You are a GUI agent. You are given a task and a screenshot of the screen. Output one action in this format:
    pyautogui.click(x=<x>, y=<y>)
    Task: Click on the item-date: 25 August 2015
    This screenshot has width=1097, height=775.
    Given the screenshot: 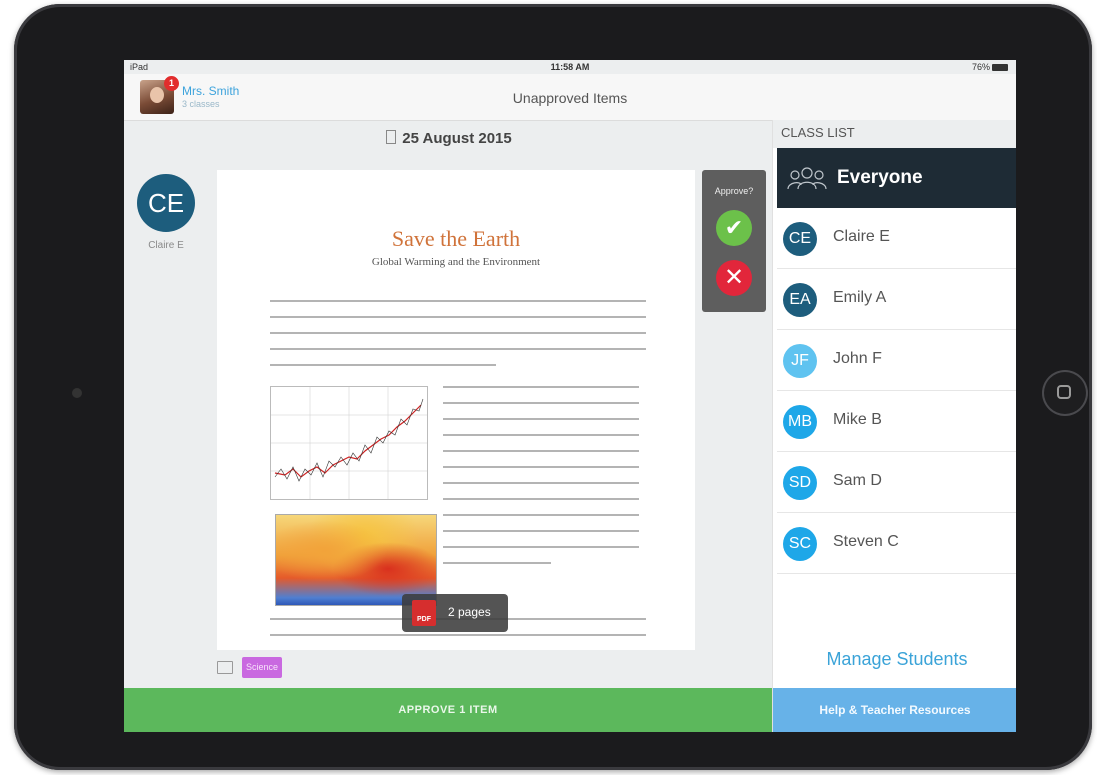 What is the action you would take?
    pyautogui.click(x=449, y=138)
    